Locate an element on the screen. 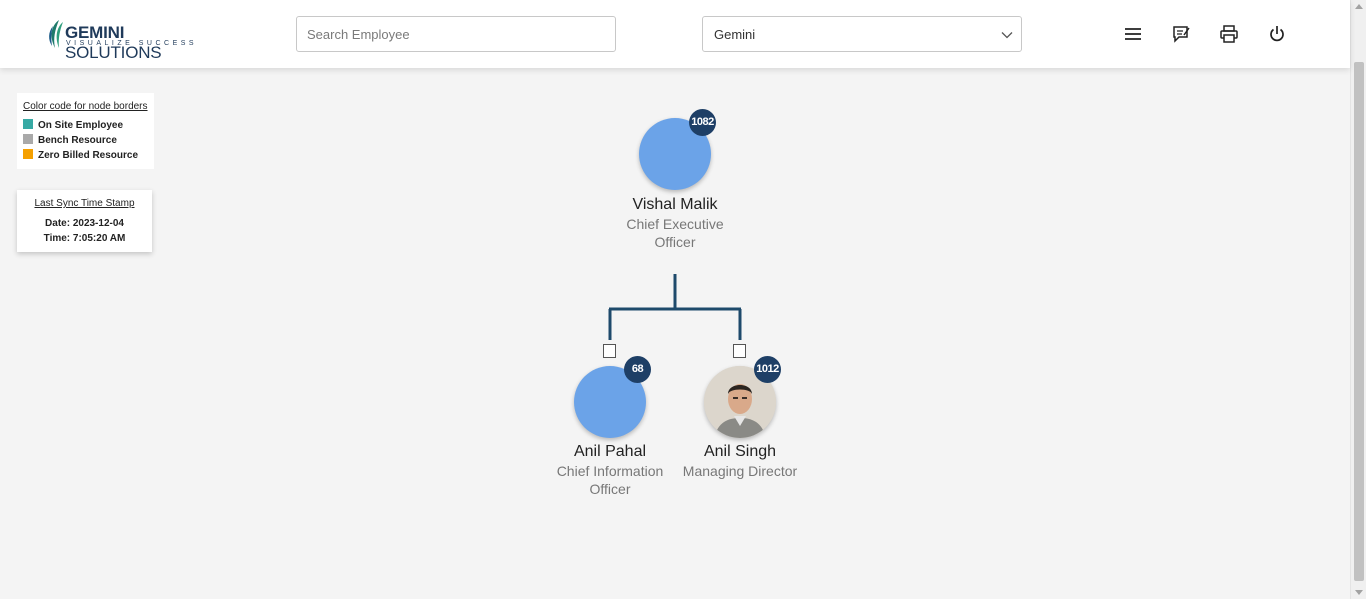 The height and width of the screenshot is (599, 1366). menu-button is located at coordinates (1133, 34).